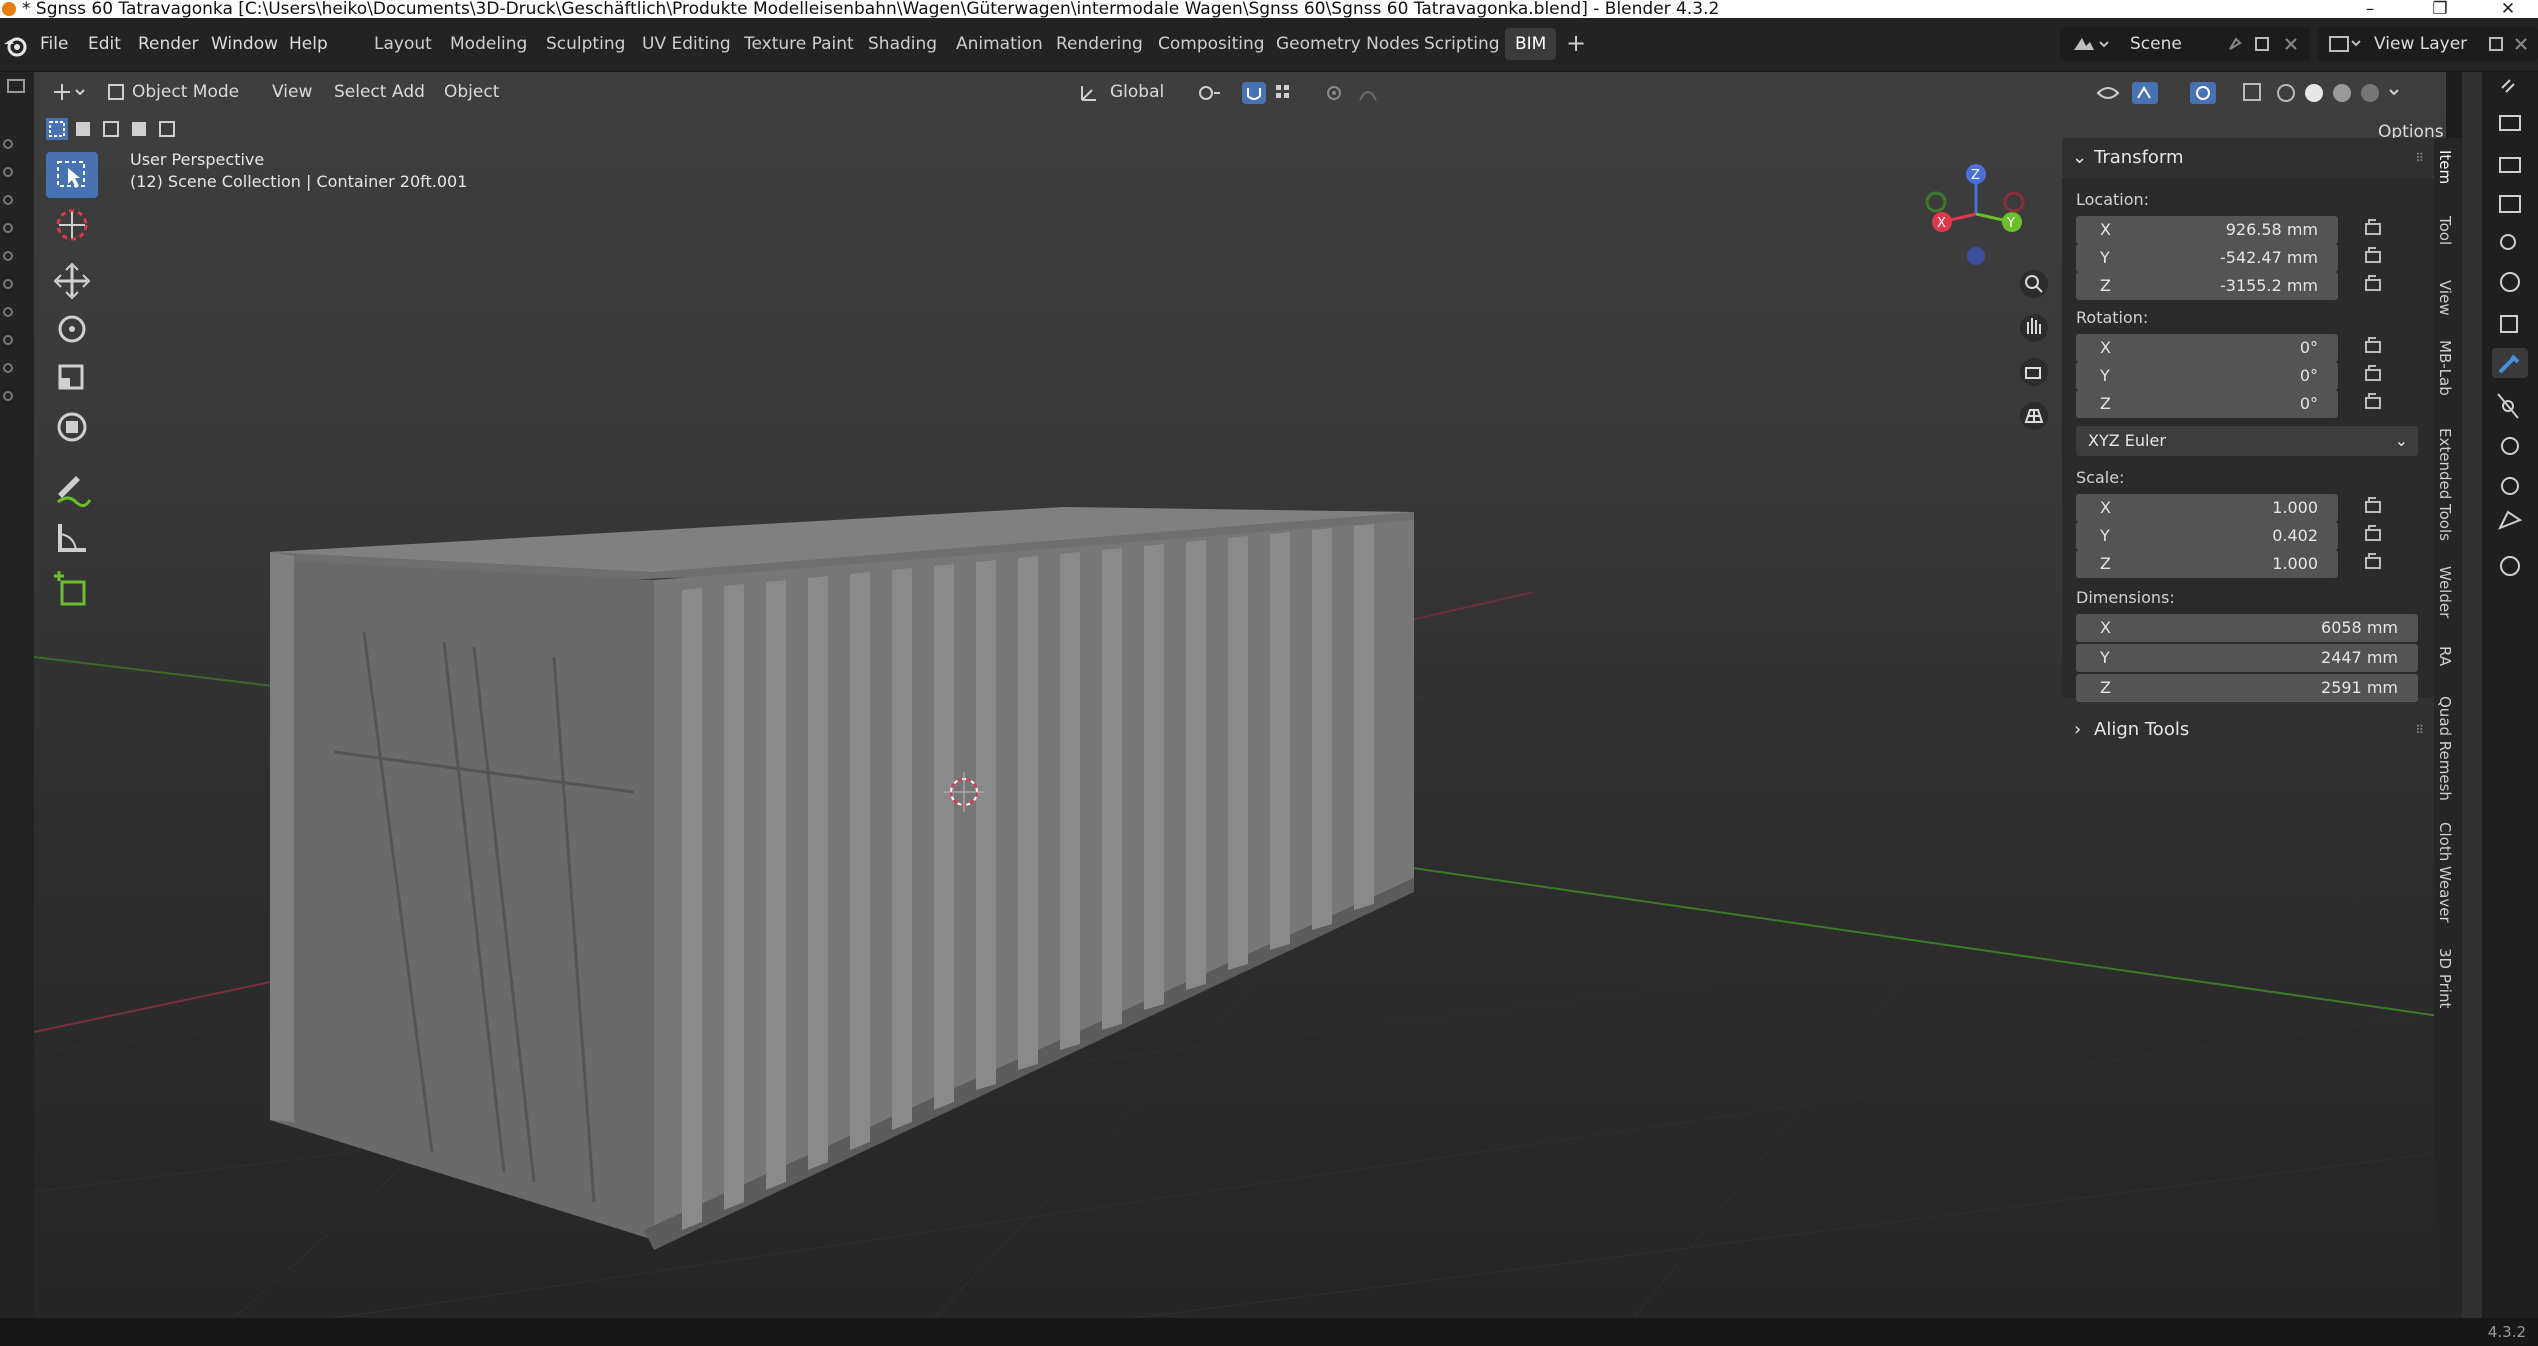  Describe the element at coordinates (2207, 376) in the screenshot. I see `rotation-y-field: Y 0°` at that location.